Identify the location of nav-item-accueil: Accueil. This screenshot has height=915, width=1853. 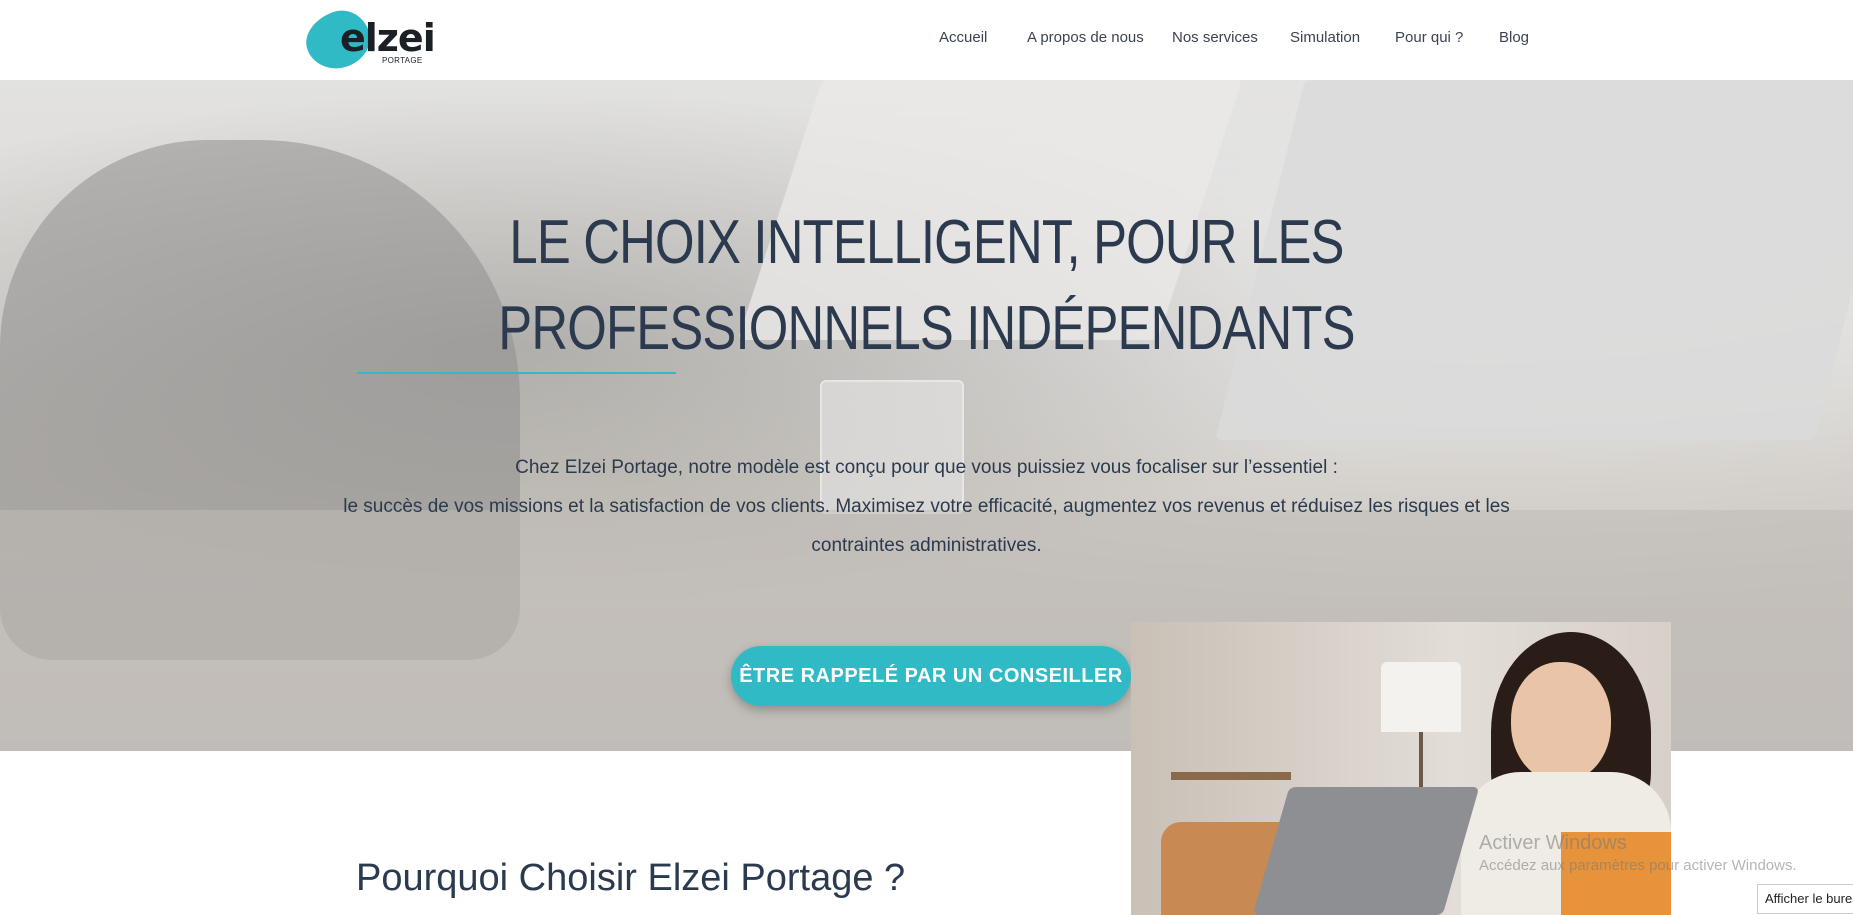
(963, 37).